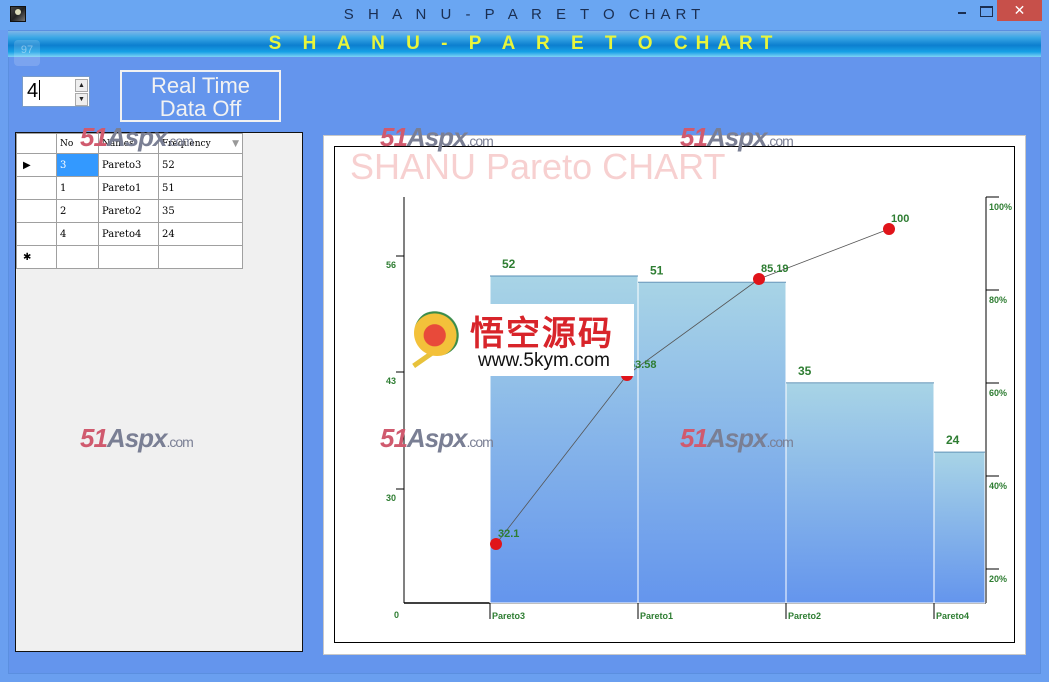 The image size is (1049, 682). Describe the element at coordinates (508, 534) in the screenshot. I see `cumulative-point-label: 32.1` at that location.